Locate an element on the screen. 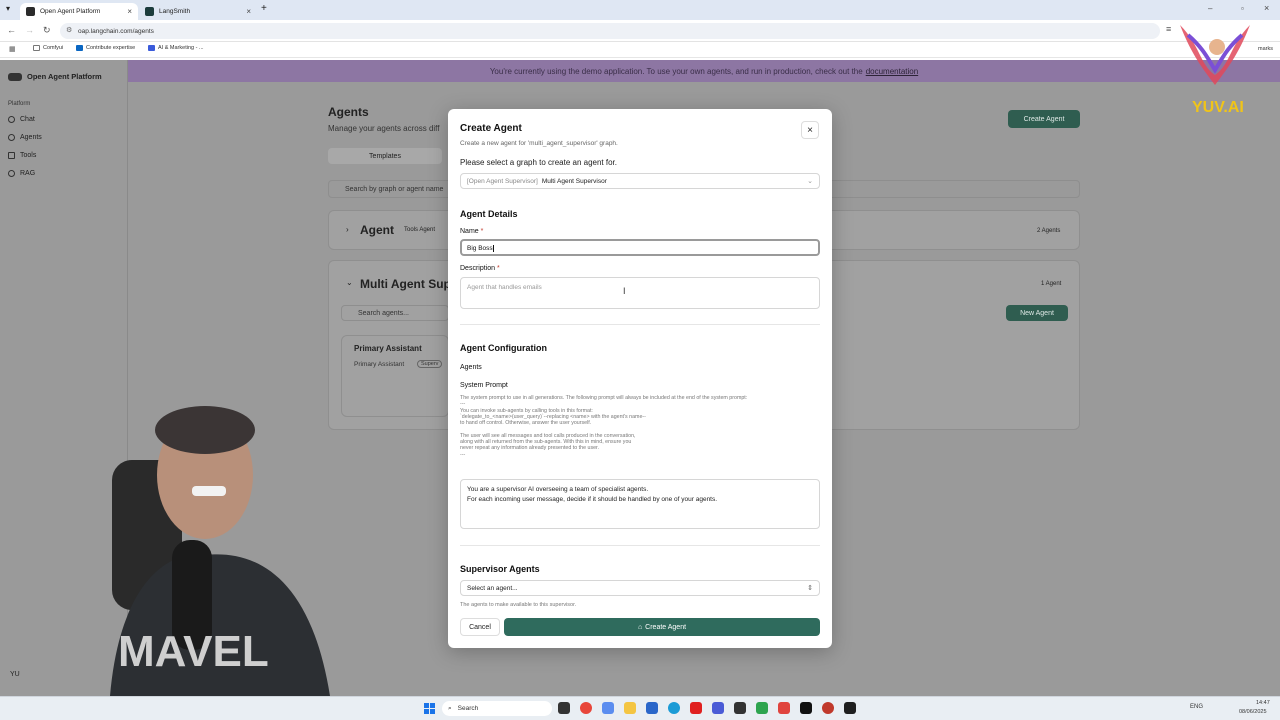 This screenshot has height=720, width=1280. sidebar-item-chat: Chat is located at coordinates (21, 119).